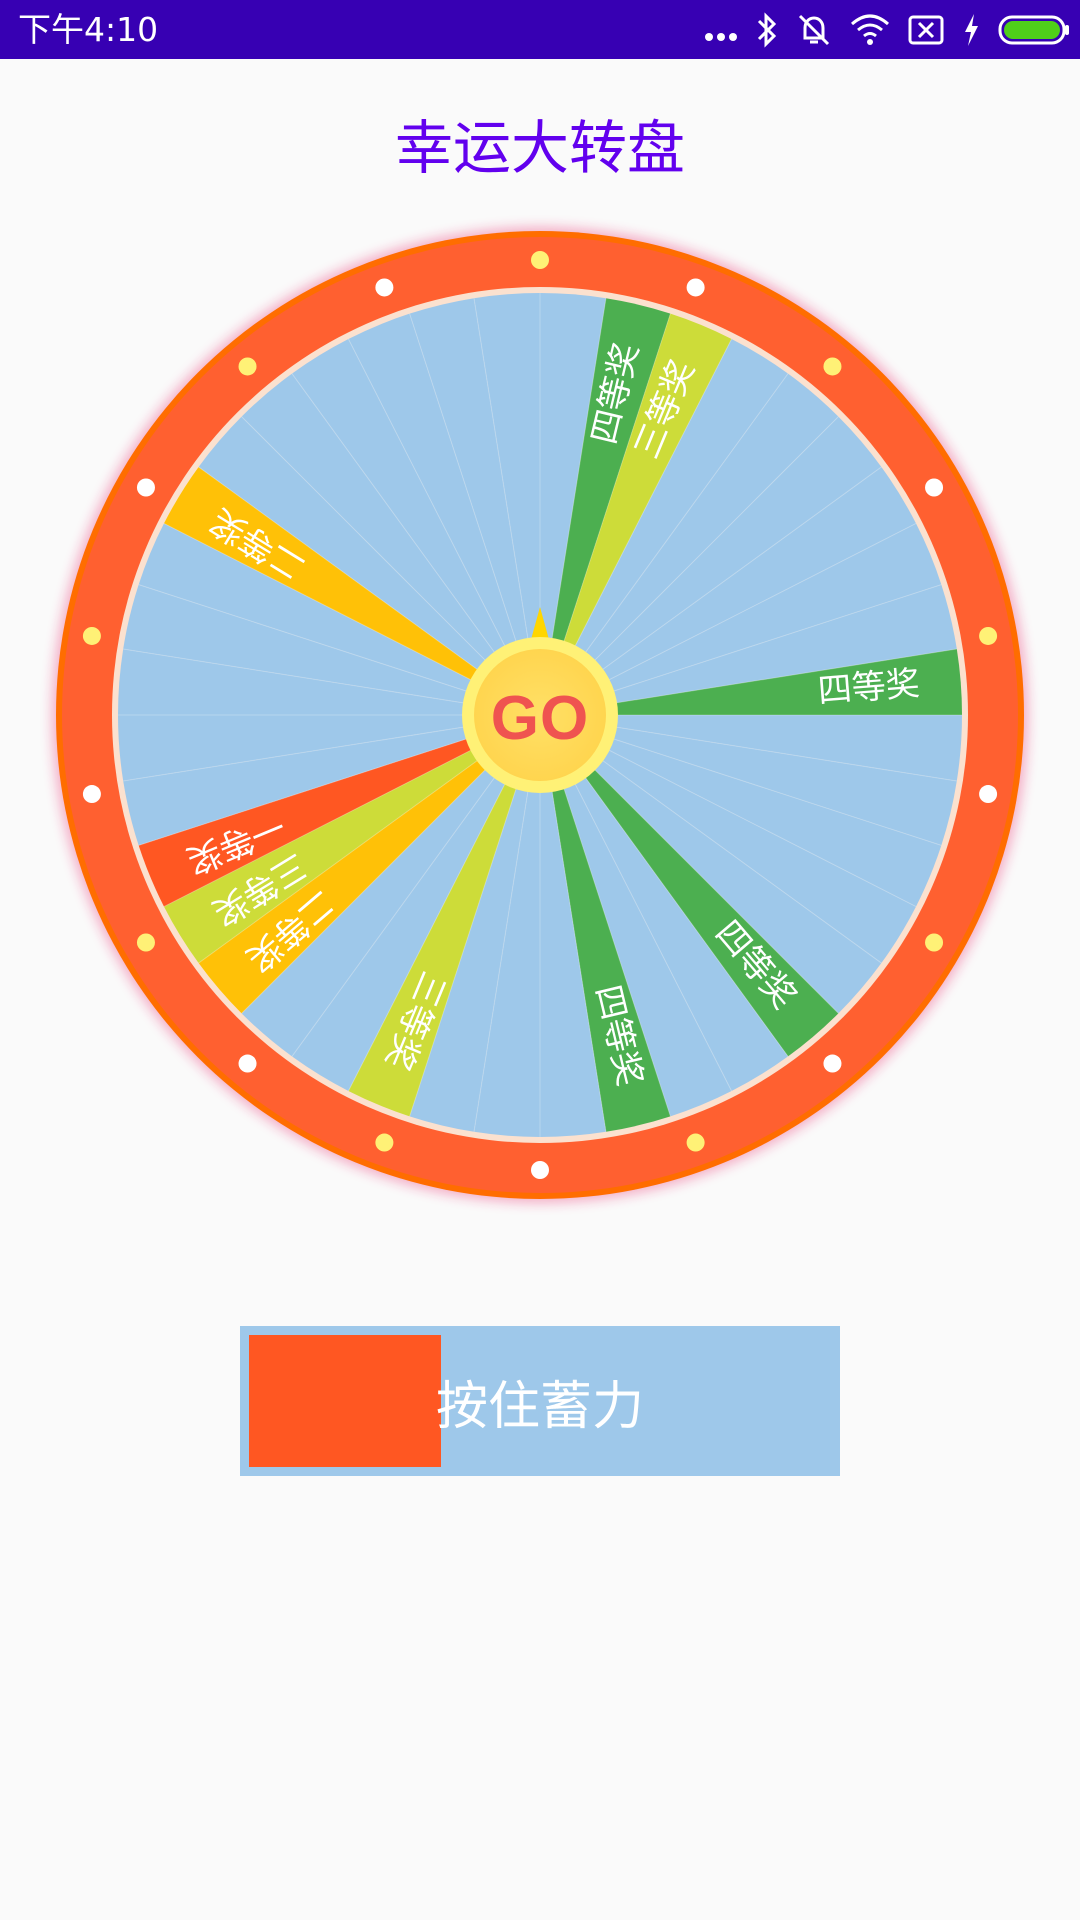 This screenshot has width=1080, height=1920. I want to click on status-time: 下午4:10, so click(88, 29).